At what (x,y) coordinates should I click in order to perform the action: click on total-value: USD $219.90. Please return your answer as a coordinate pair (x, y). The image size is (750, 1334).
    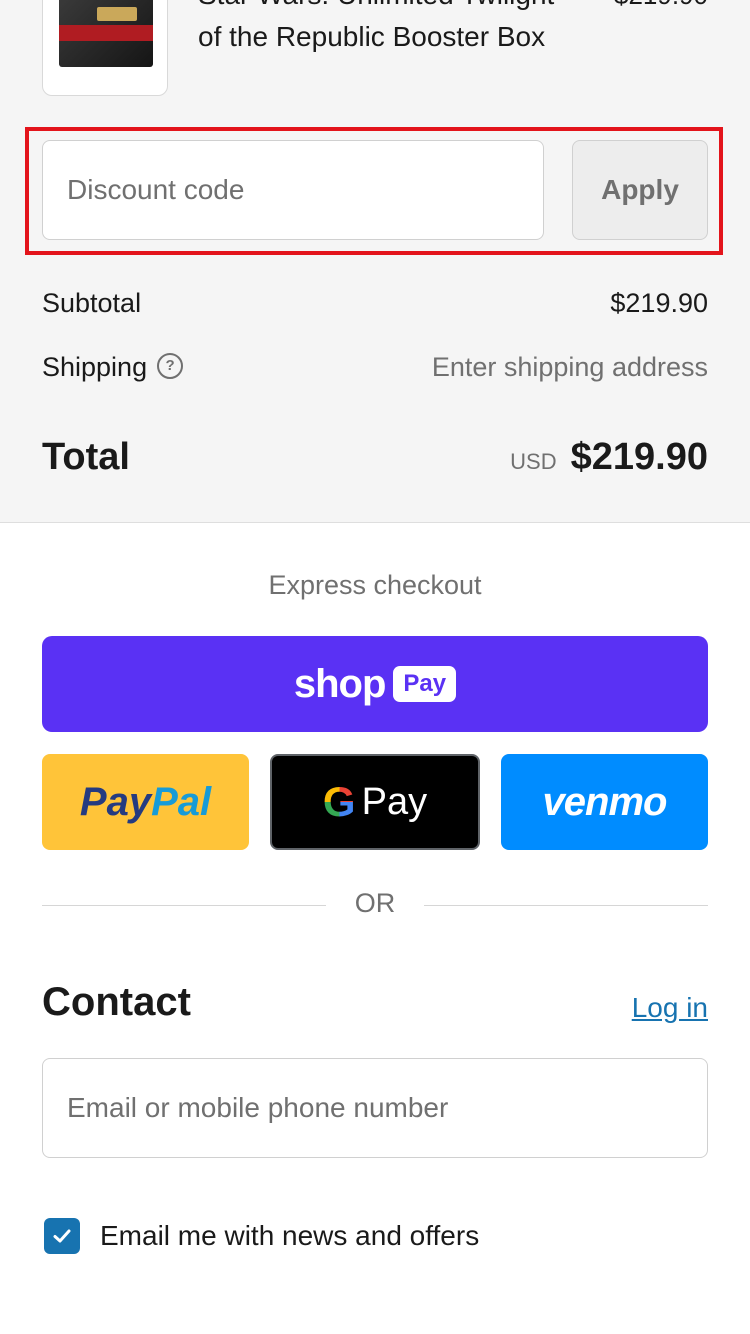
    Looking at the image, I should click on (609, 457).